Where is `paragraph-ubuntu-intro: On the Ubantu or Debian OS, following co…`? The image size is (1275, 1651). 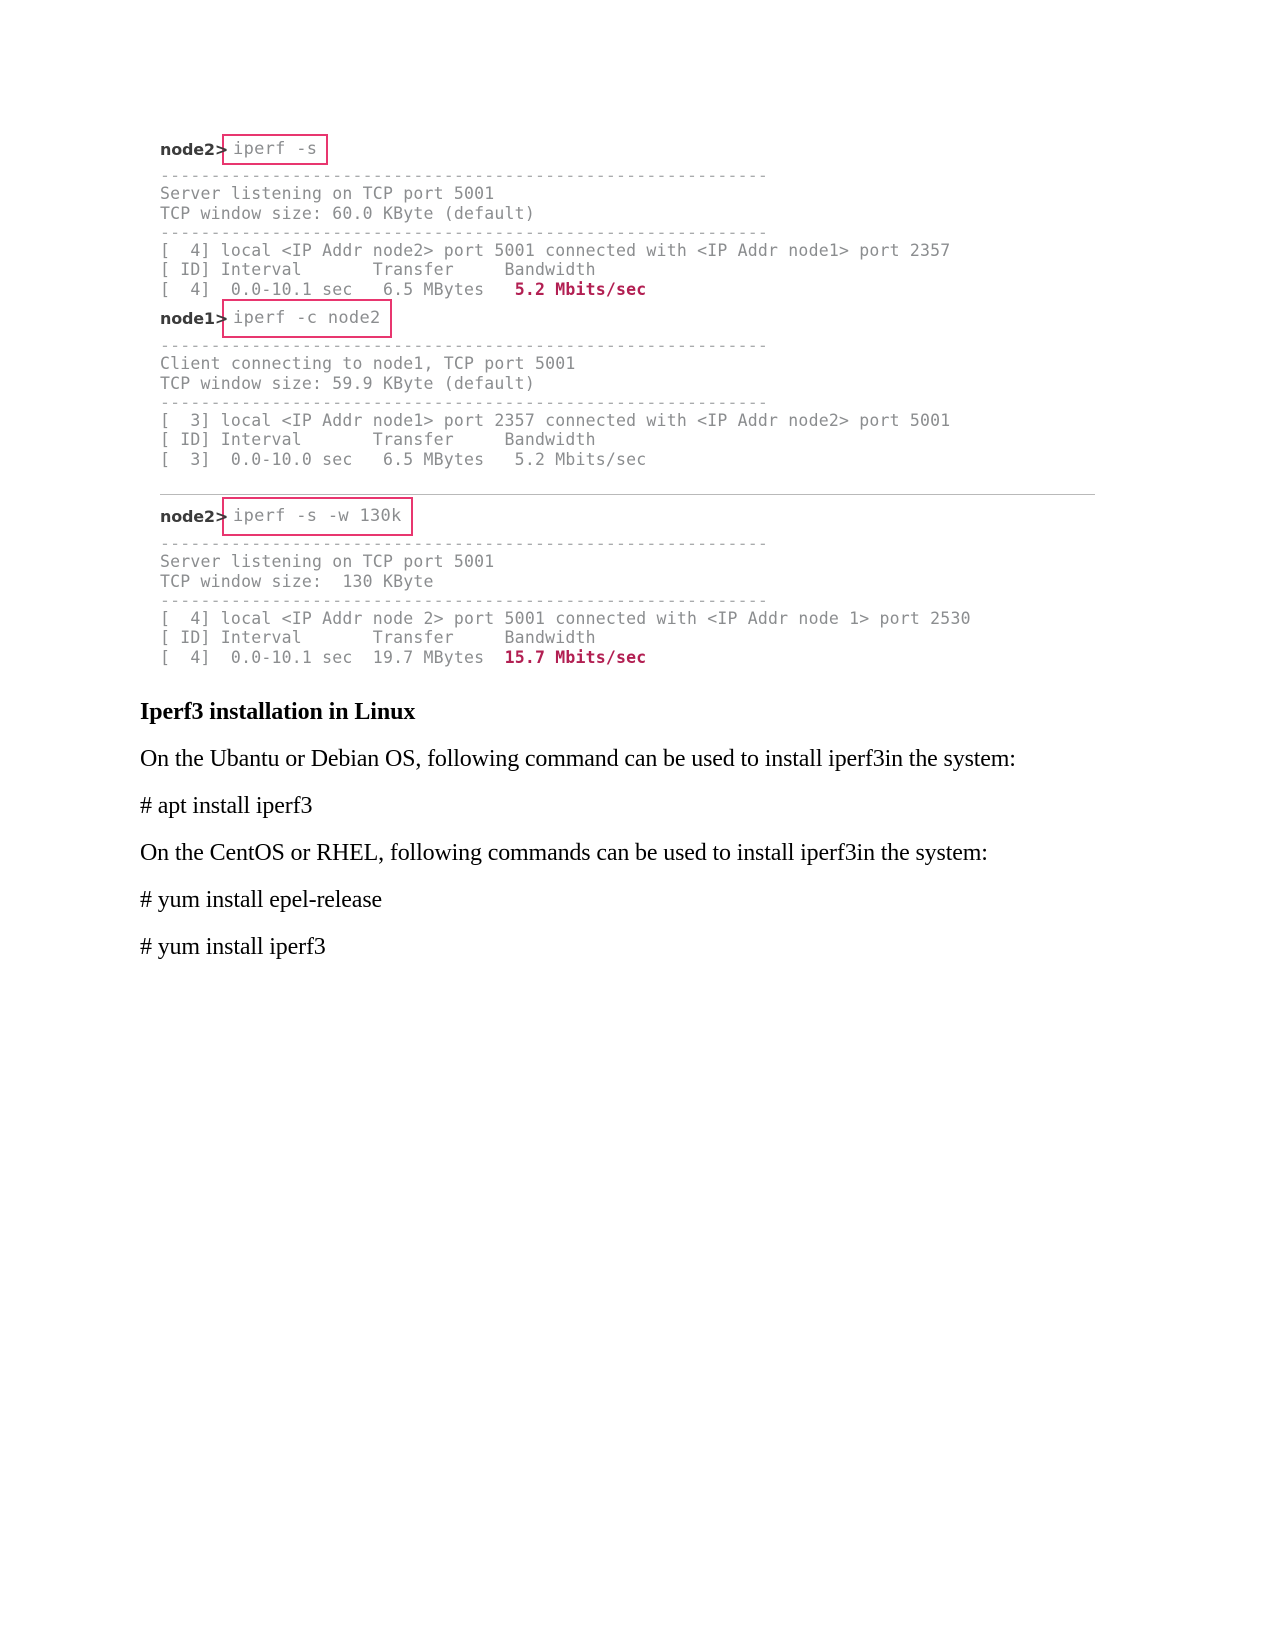
paragraph-ubuntu-intro: On the Ubantu or Debian OS, following co… is located at coordinates (578, 759).